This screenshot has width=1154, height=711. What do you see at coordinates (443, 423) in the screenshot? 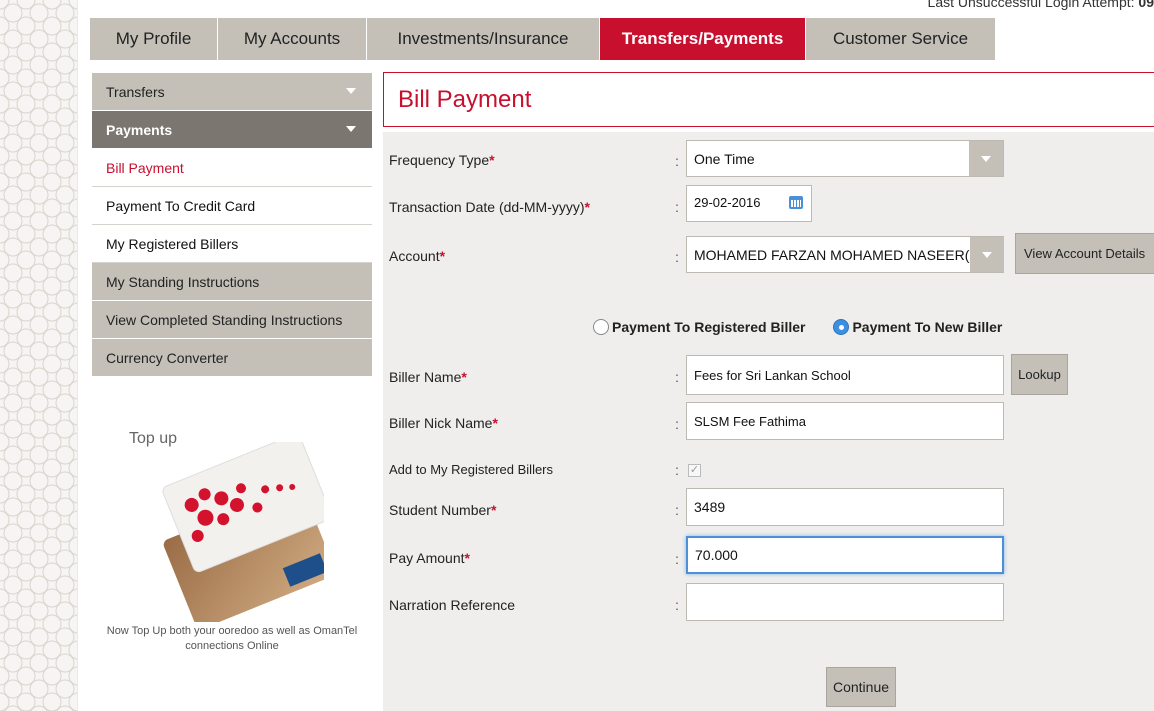
I see `biller-nick-name-label: Biller Nick Name*` at bounding box center [443, 423].